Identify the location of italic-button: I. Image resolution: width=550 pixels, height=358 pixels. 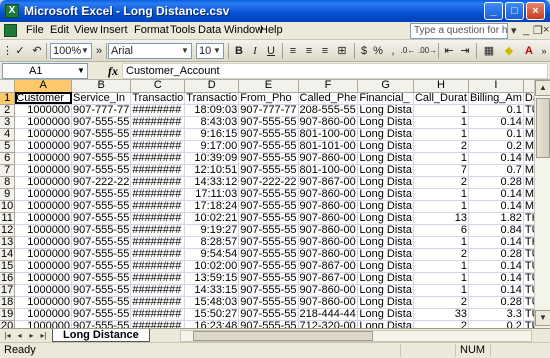
(255, 51).